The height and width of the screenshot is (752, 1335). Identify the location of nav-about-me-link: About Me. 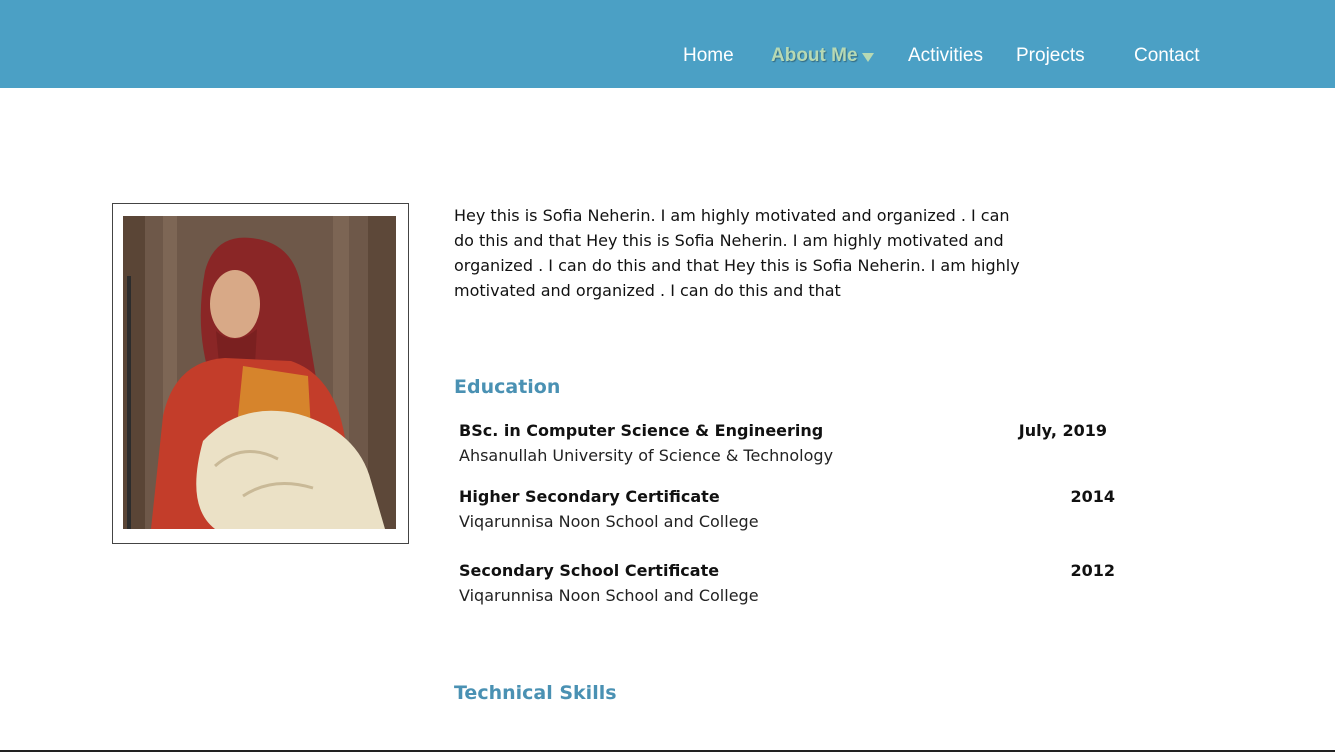
(822, 56).